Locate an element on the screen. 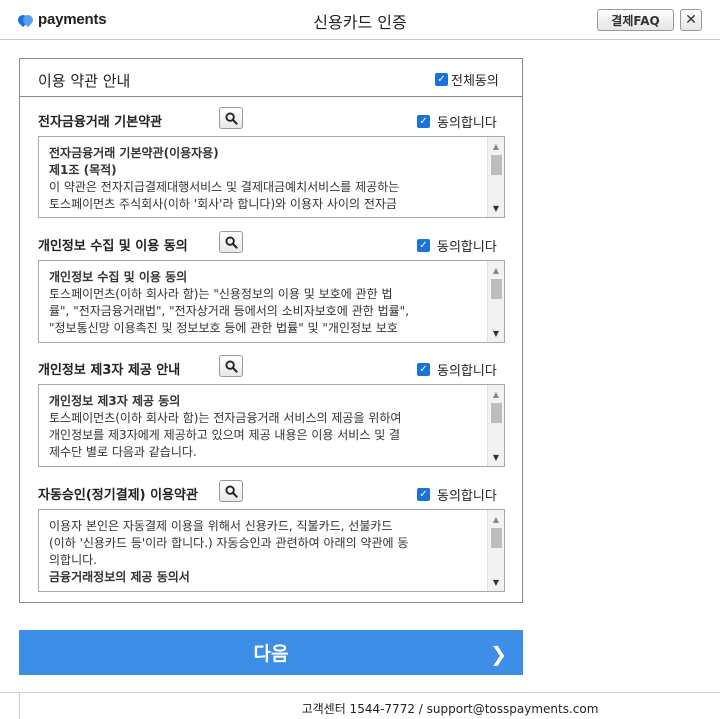  terms-title: 이용 약관 안내 is located at coordinates (84, 81).